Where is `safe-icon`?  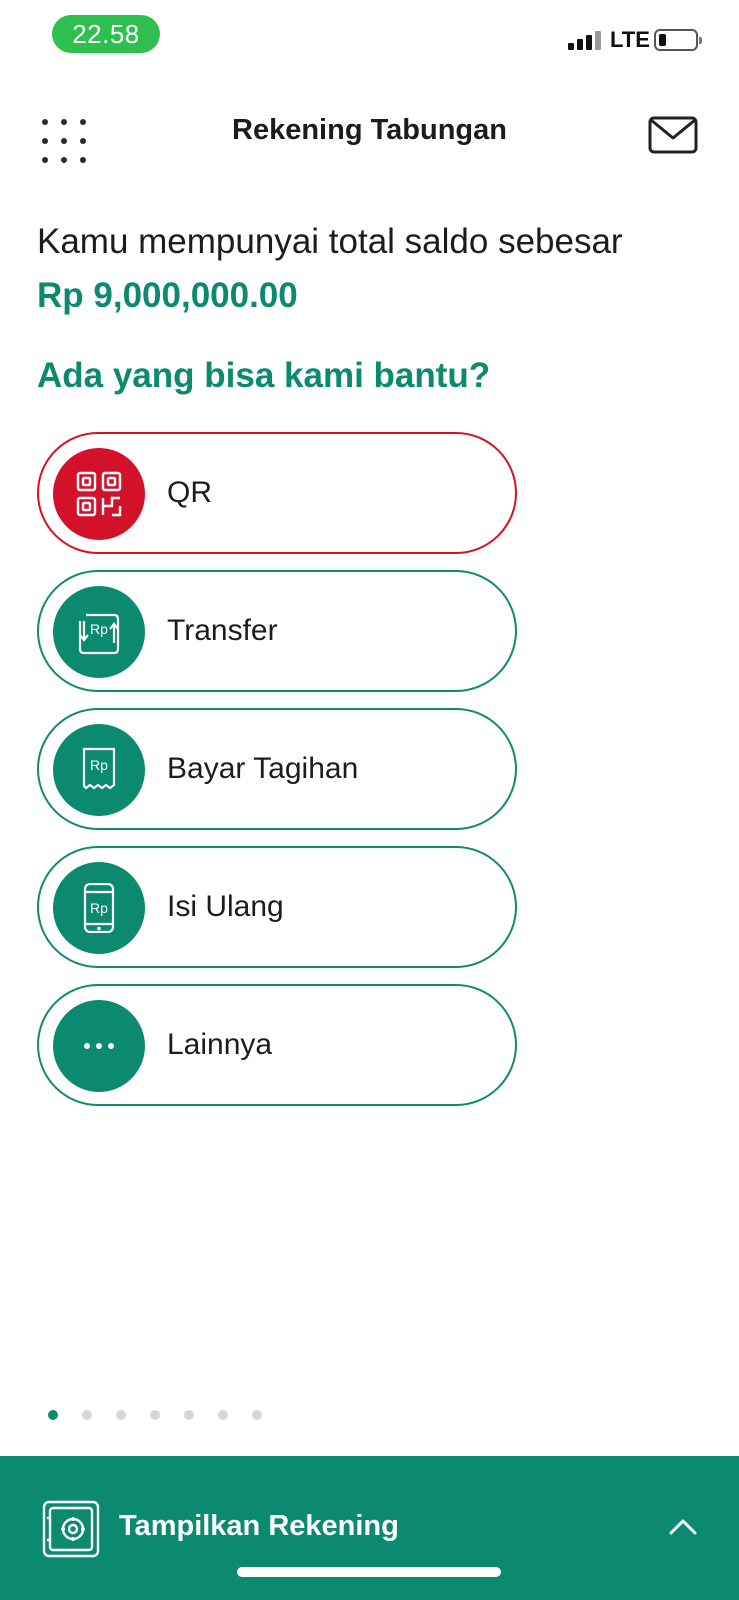
safe-icon is located at coordinates (71, 1529).